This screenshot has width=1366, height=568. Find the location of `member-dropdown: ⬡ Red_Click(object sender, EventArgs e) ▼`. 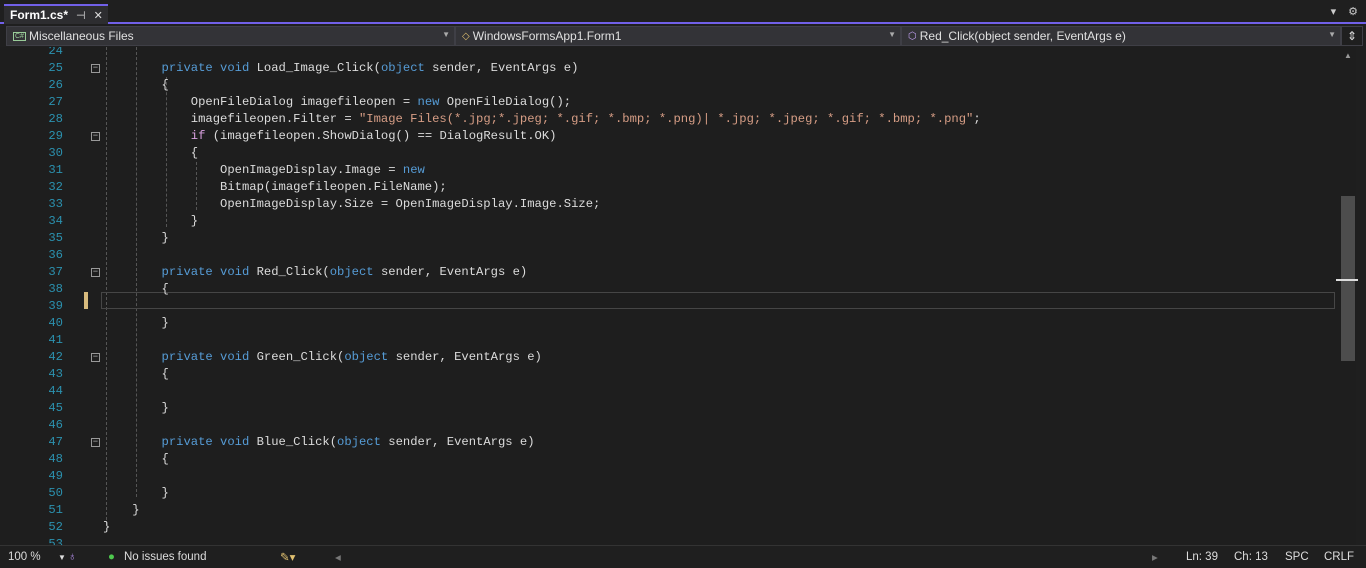

member-dropdown: ⬡ Red_Click(object sender, EventArgs e) ▼ is located at coordinates (1121, 36).